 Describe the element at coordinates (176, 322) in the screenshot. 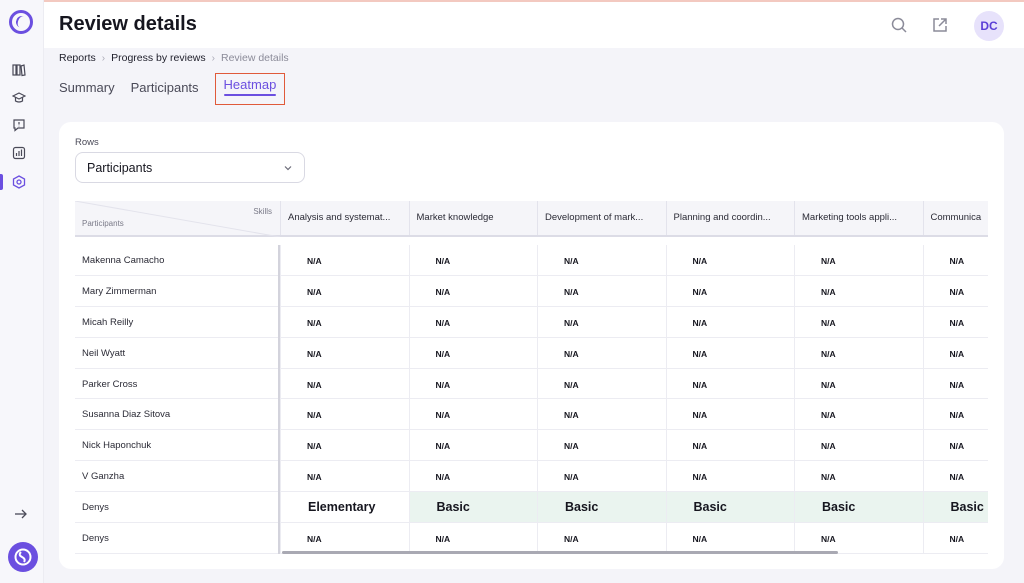

I see `participant-name: Micah Reilly` at that location.